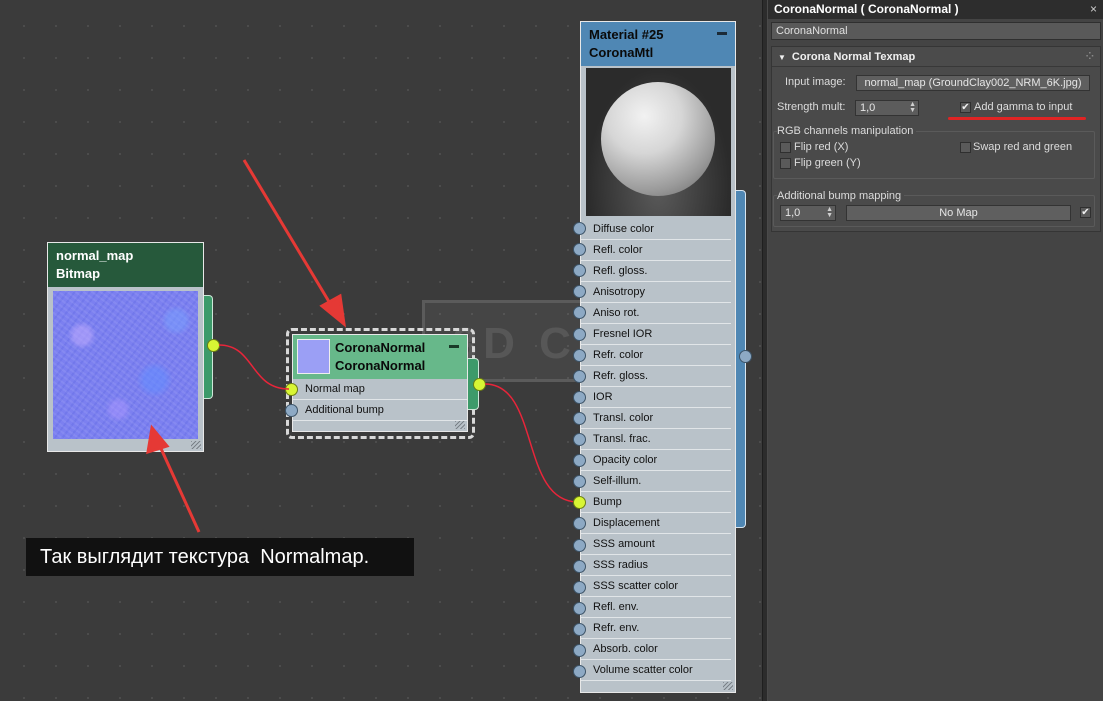 Image resolution: width=1103 pixels, height=701 pixels. Describe the element at coordinates (625, 460) in the screenshot. I see `slot-label: Opacity color` at that location.